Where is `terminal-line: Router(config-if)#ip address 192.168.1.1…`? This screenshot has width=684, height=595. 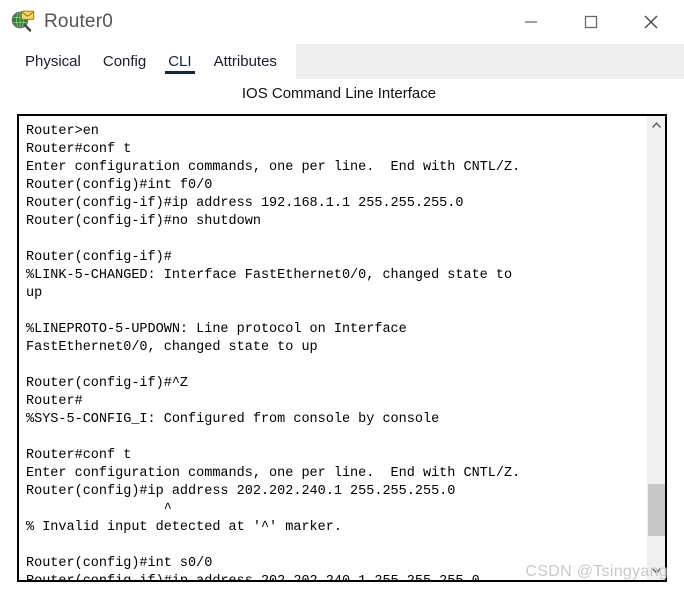 terminal-line: Router(config-if)#ip address 192.168.1.1… is located at coordinates (245, 203).